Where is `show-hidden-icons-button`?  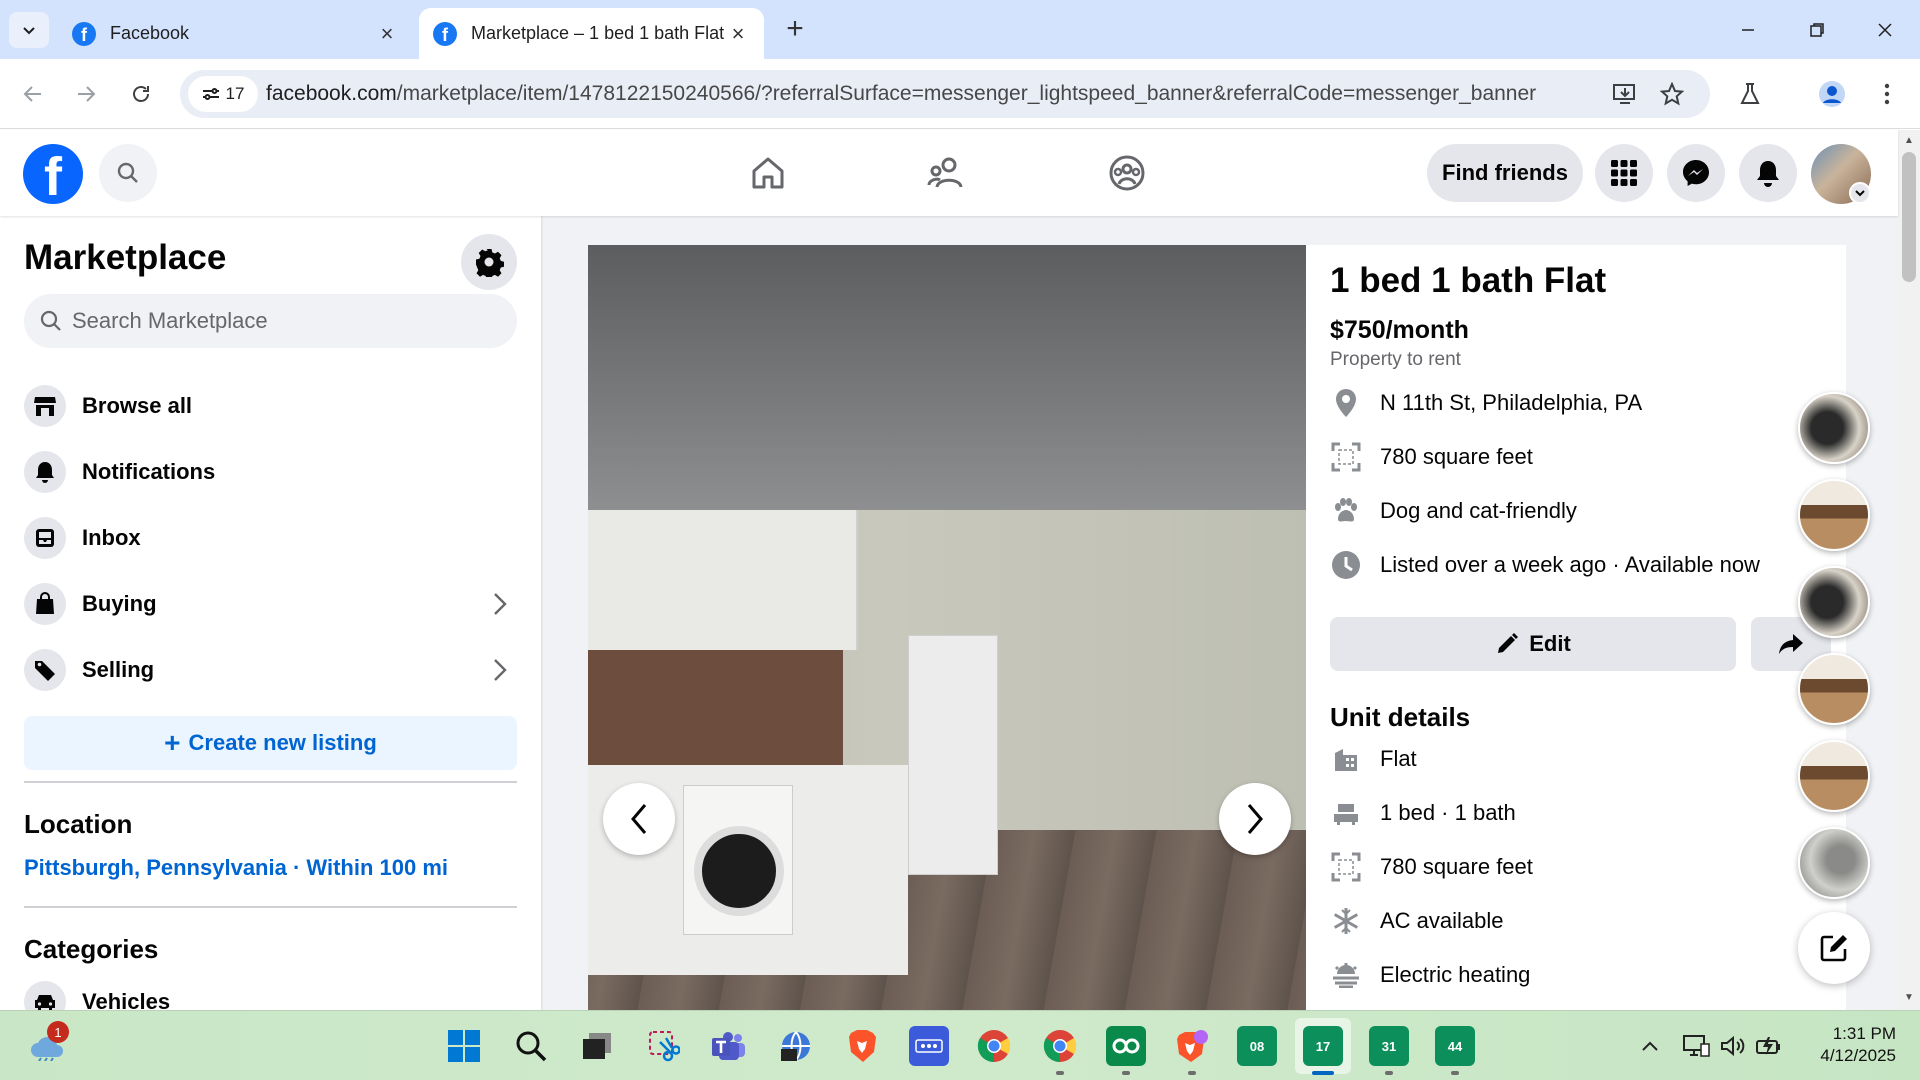 show-hidden-icons-button is located at coordinates (1650, 1046).